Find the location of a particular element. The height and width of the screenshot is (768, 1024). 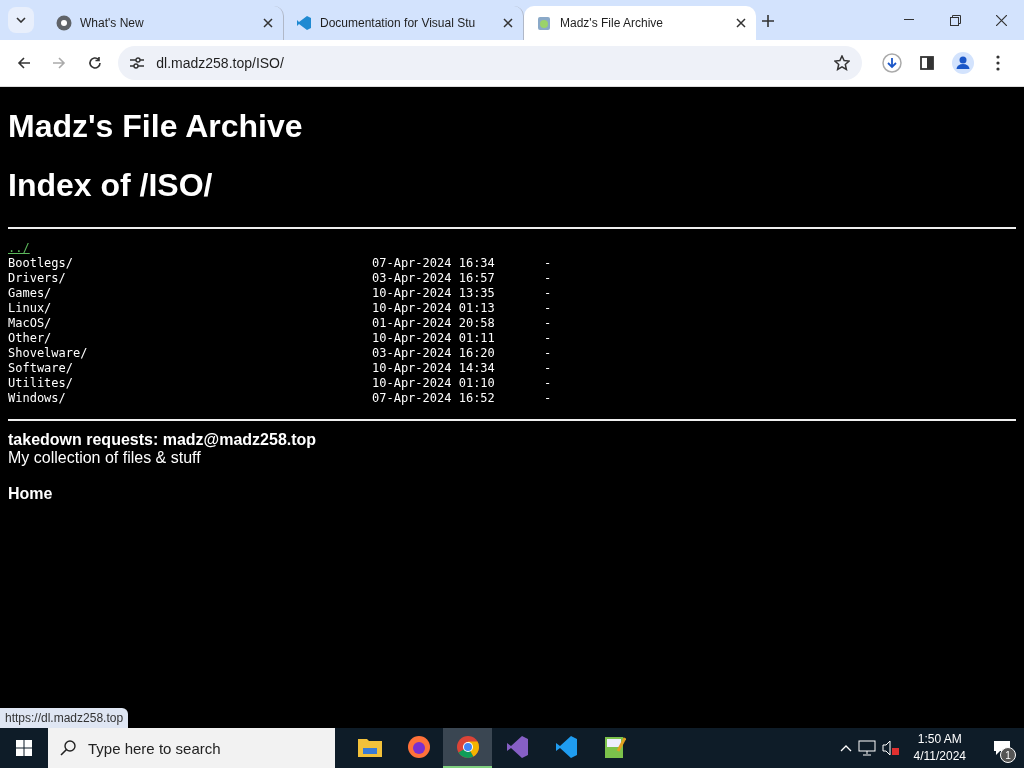

modified-date: 03-Apr-2024 16:57 is located at coordinates (434, 278).